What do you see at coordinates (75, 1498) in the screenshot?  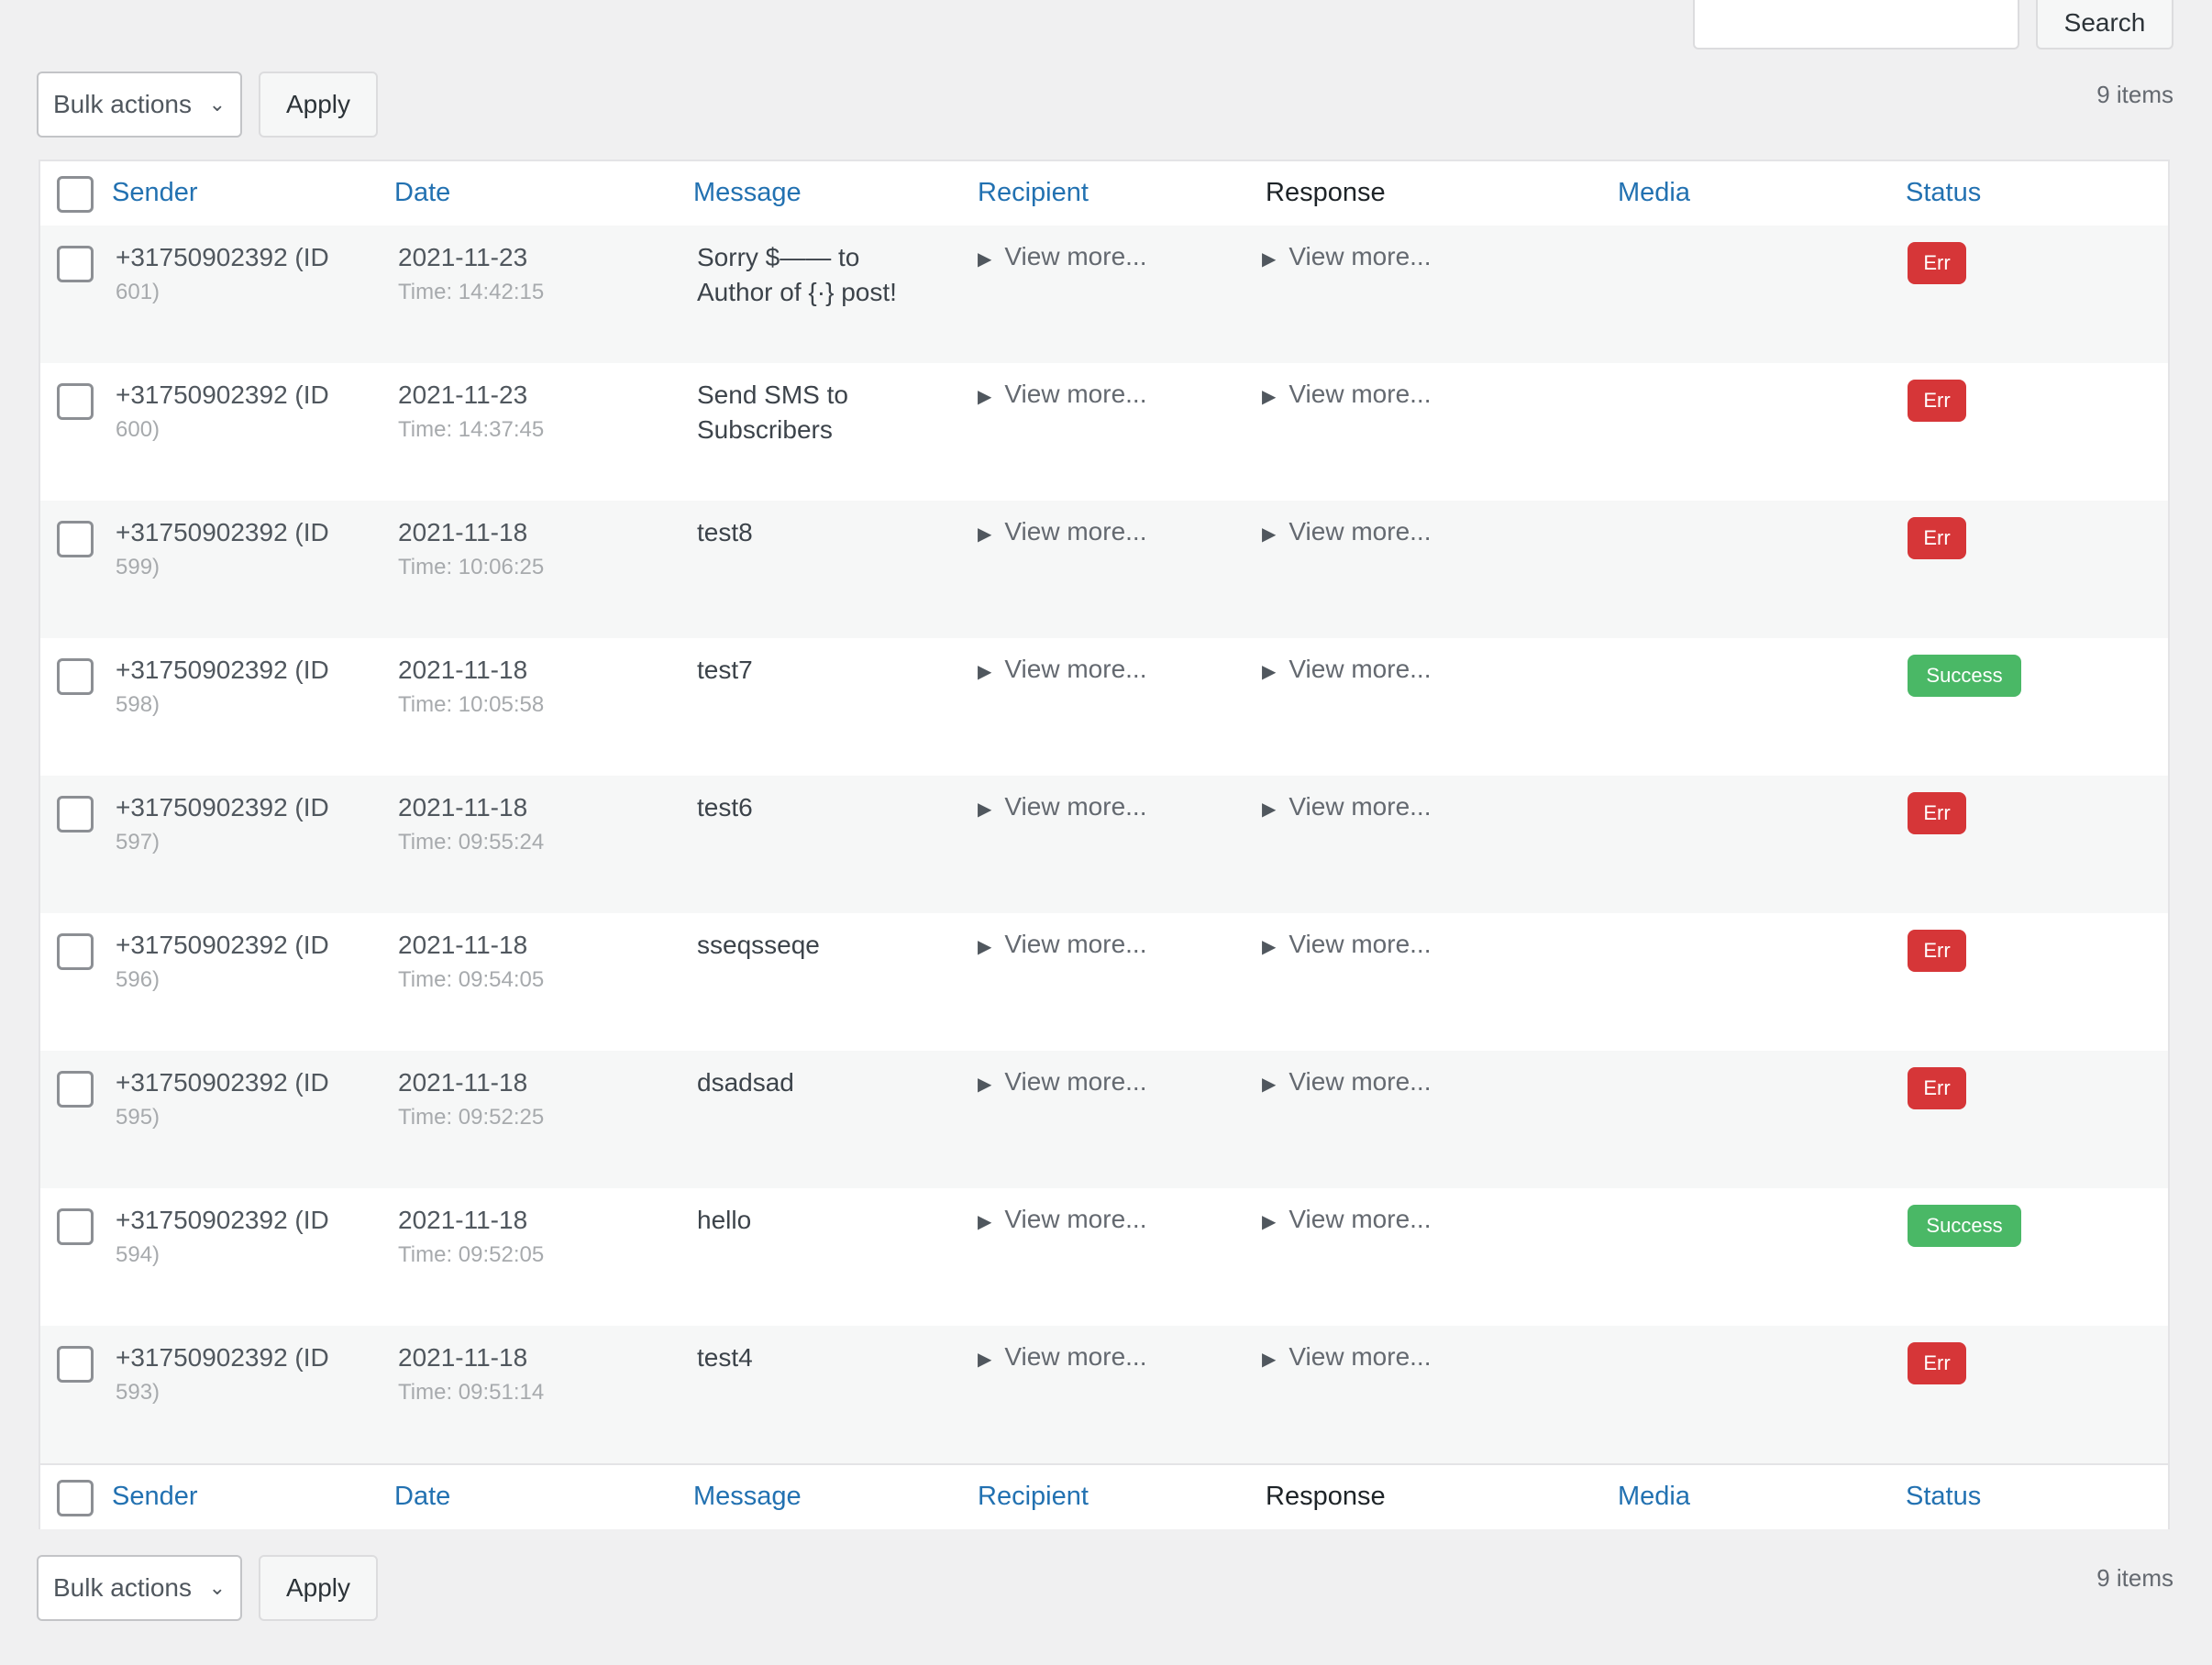 I see `select-all-checkbox-footer` at bounding box center [75, 1498].